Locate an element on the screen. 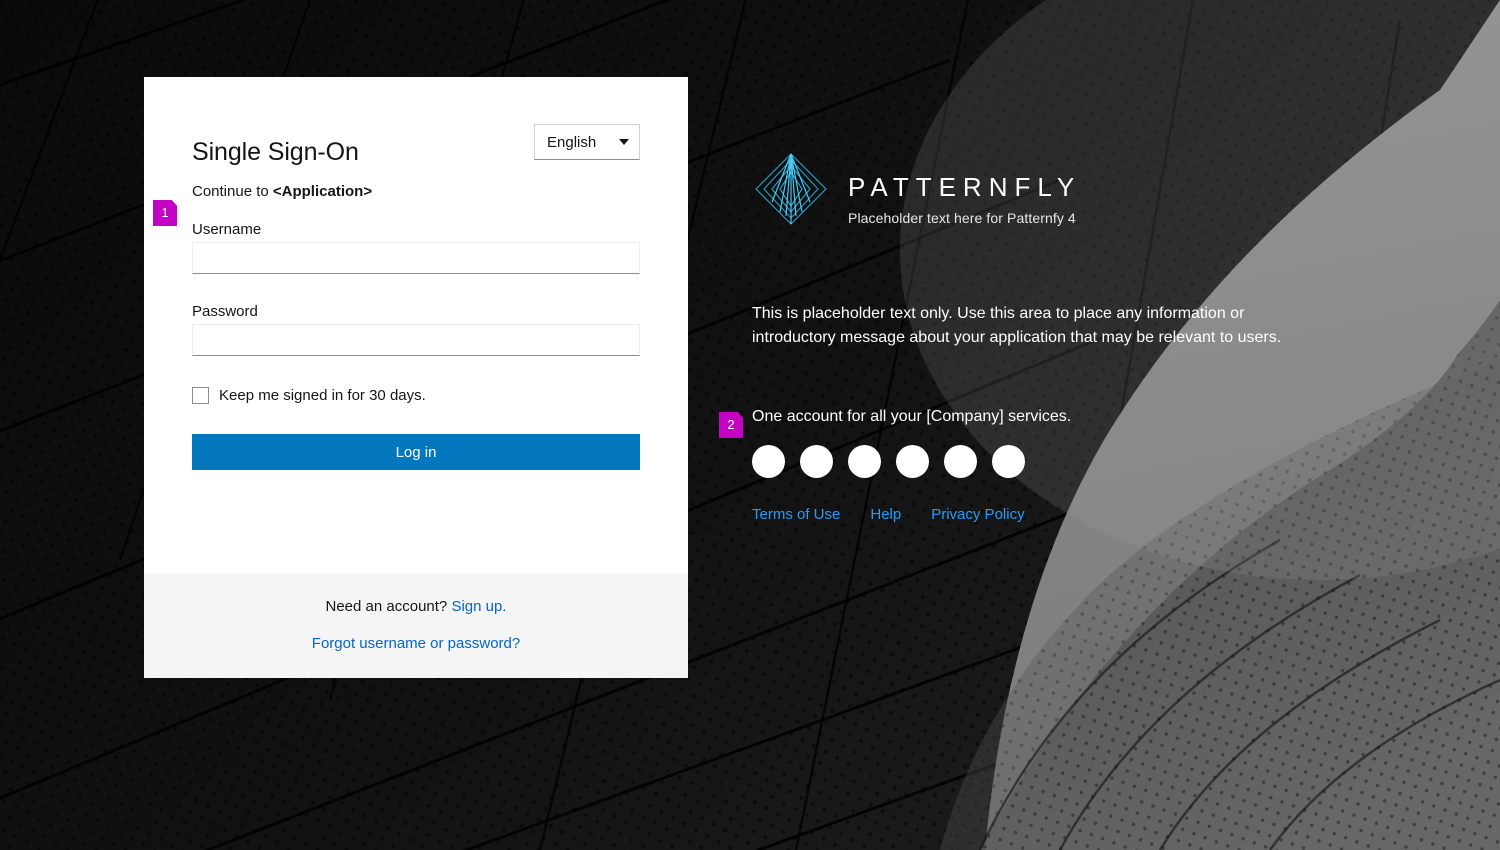 This screenshot has width=1500, height=850. page-title: Single Sign-On is located at coordinates (275, 152).